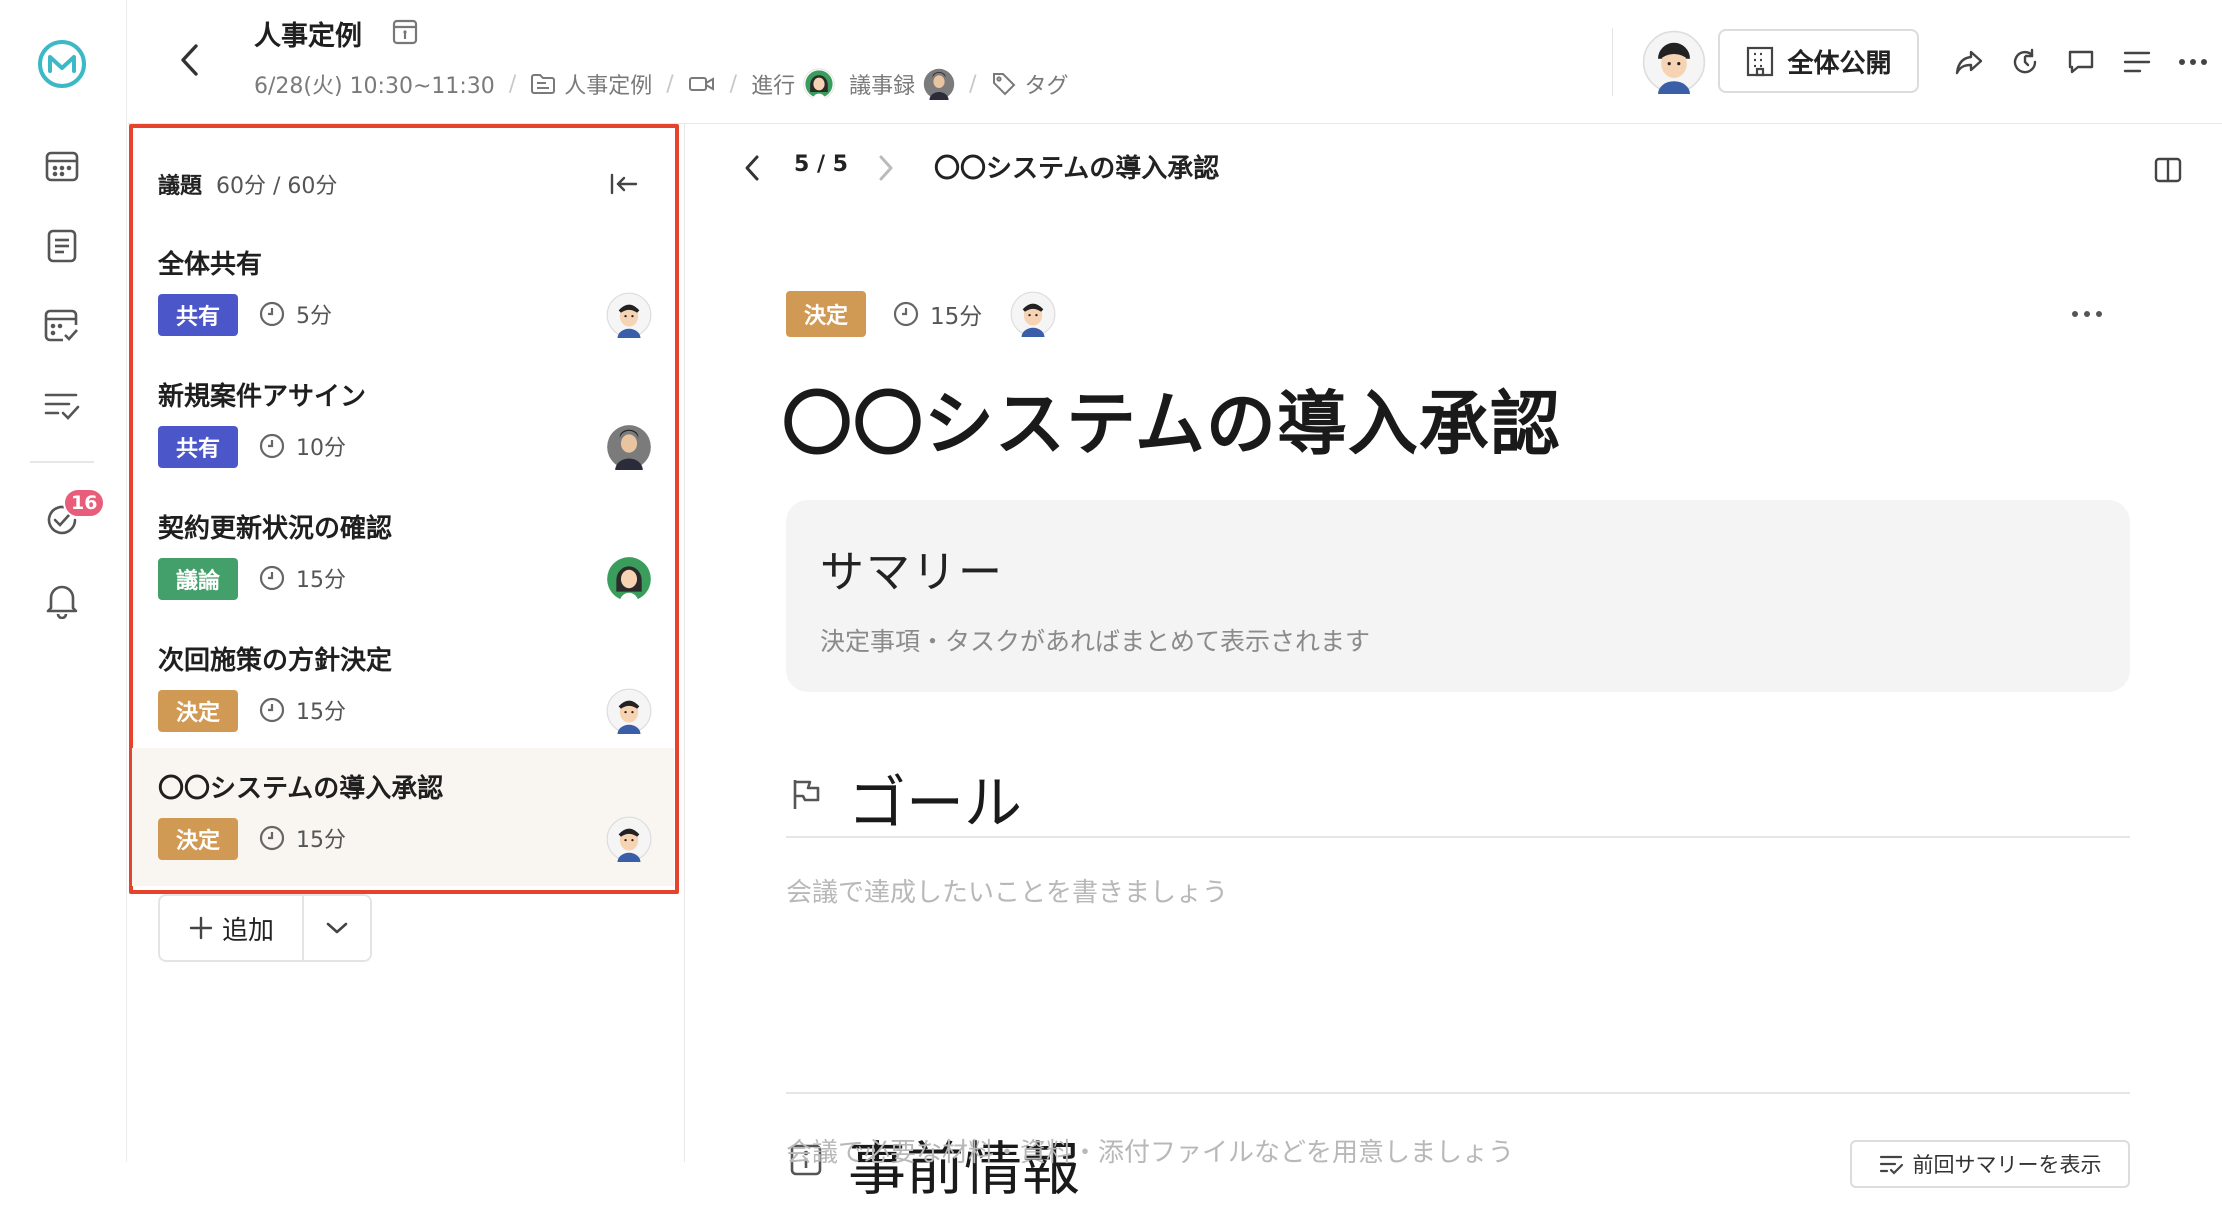  What do you see at coordinates (247, 930) in the screenshot?
I see `add-agenda-label: 追加` at bounding box center [247, 930].